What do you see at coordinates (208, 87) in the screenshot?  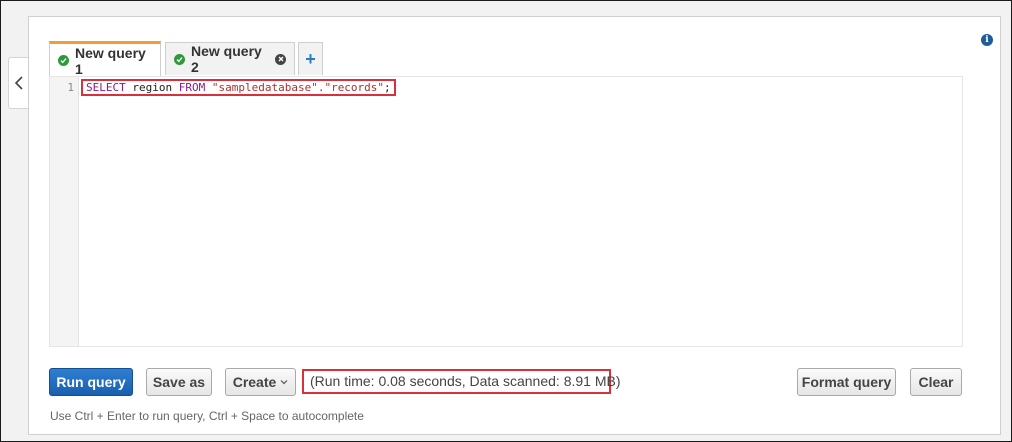 I see `sql-space` at bounding box center [208, 87].